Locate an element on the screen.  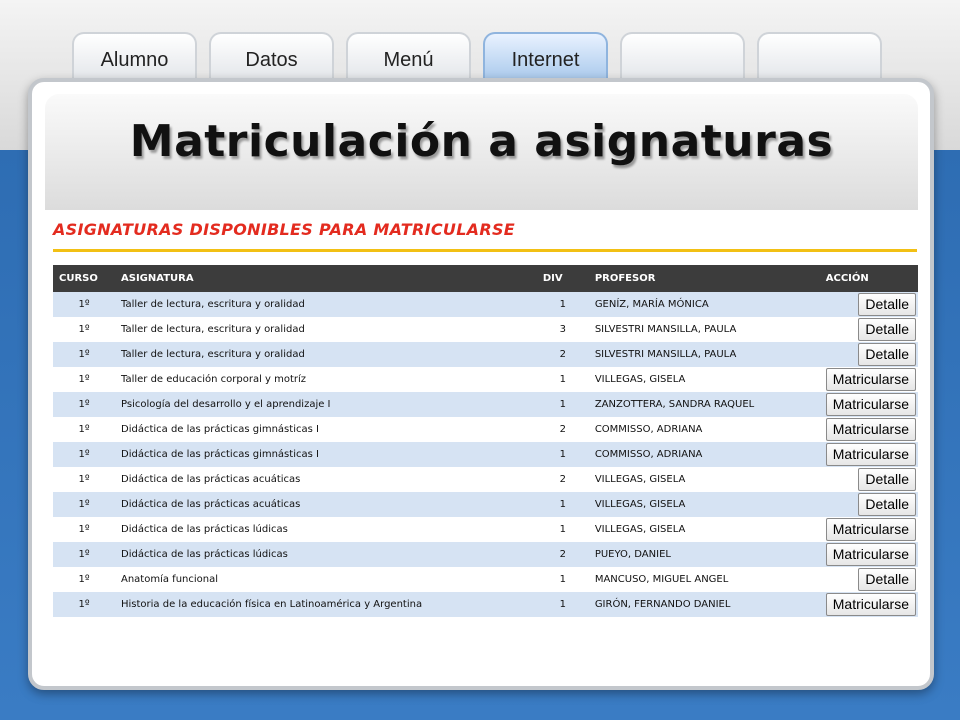
header-div: DIV is located at coordinates (552, 278).